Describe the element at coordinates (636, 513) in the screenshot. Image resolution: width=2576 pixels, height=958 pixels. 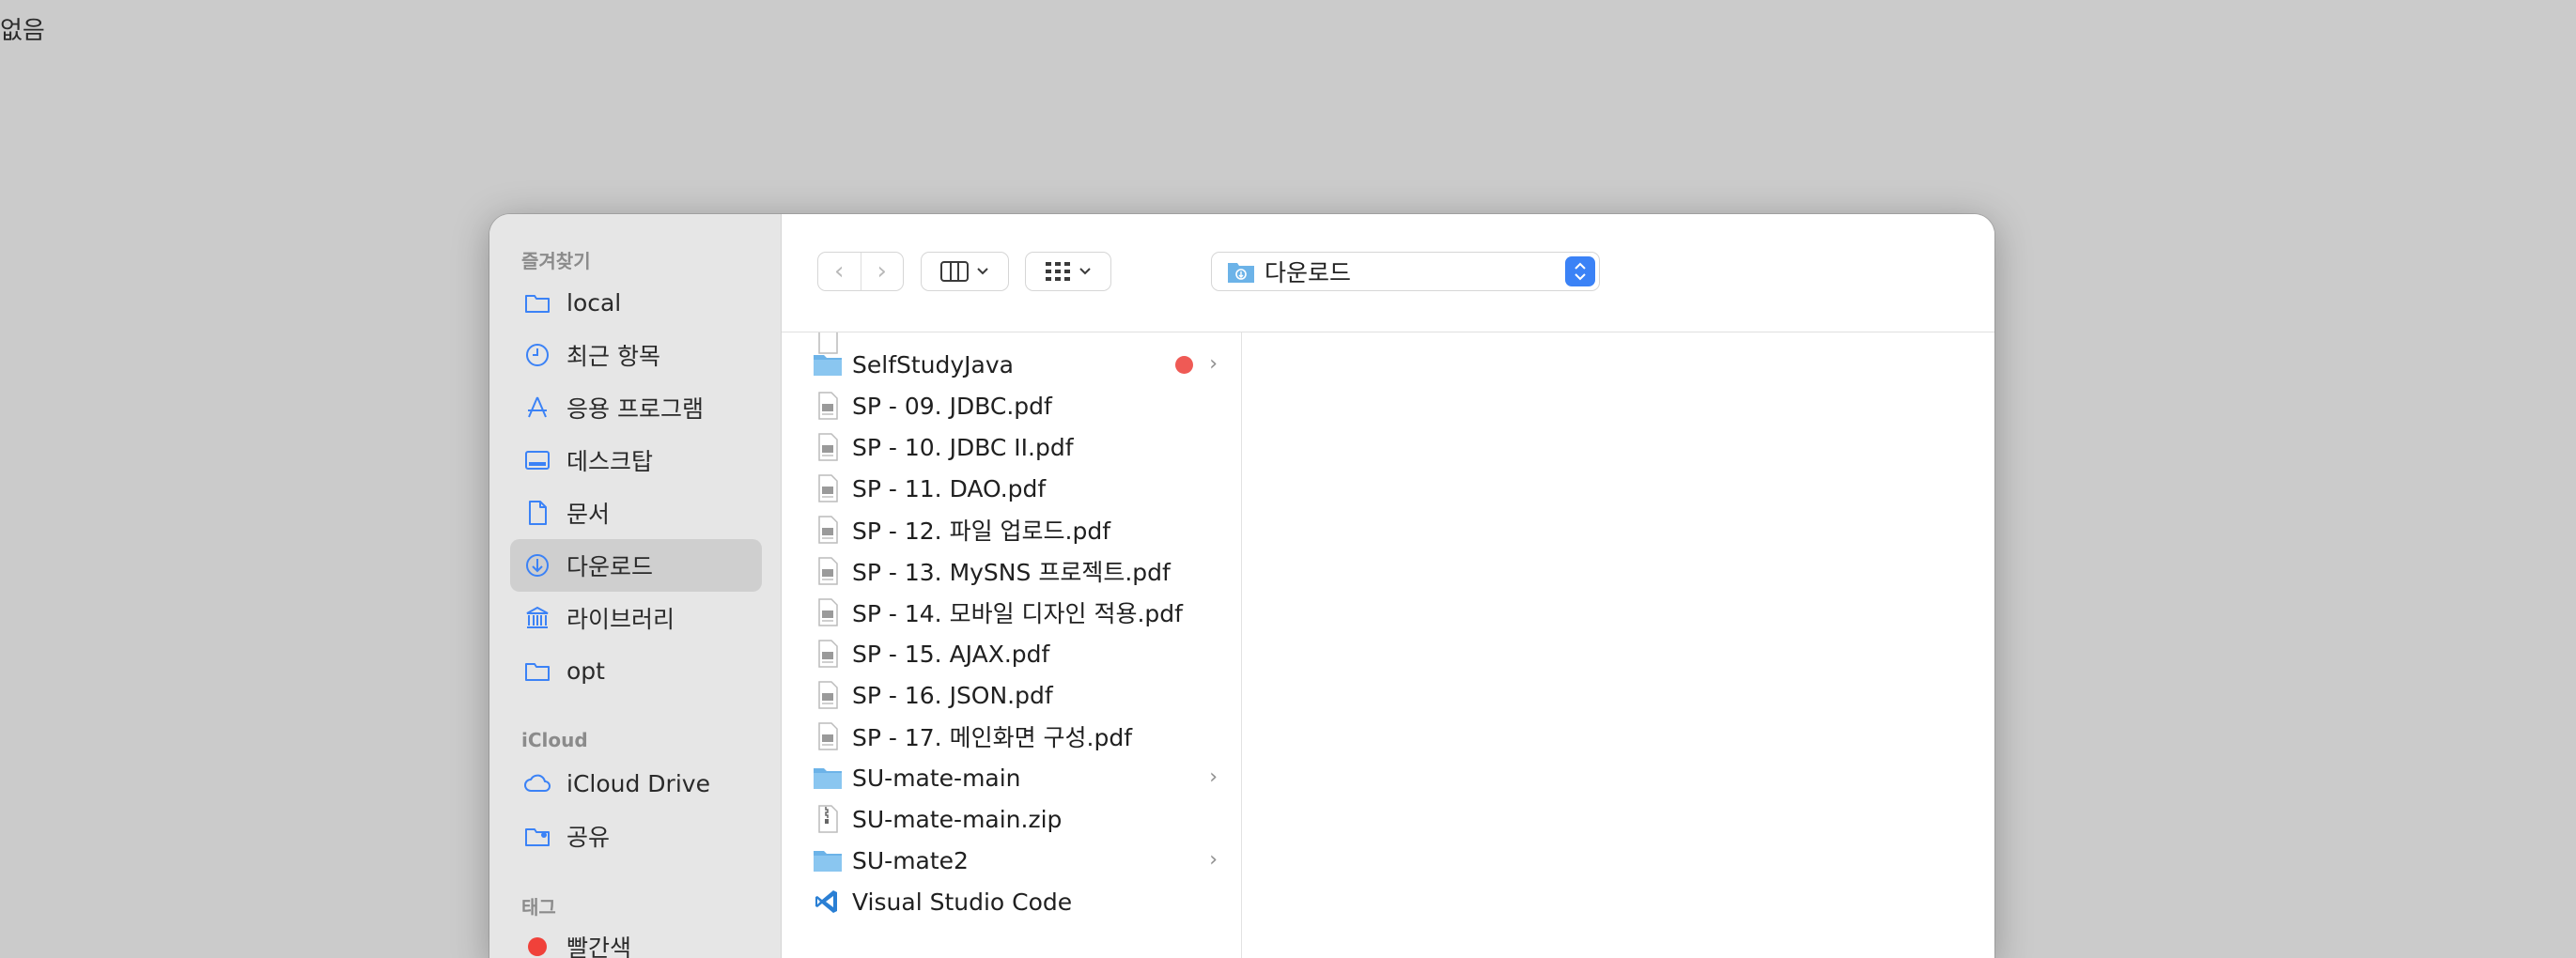
I see `sidebar-item-documents: 문서` at that location.